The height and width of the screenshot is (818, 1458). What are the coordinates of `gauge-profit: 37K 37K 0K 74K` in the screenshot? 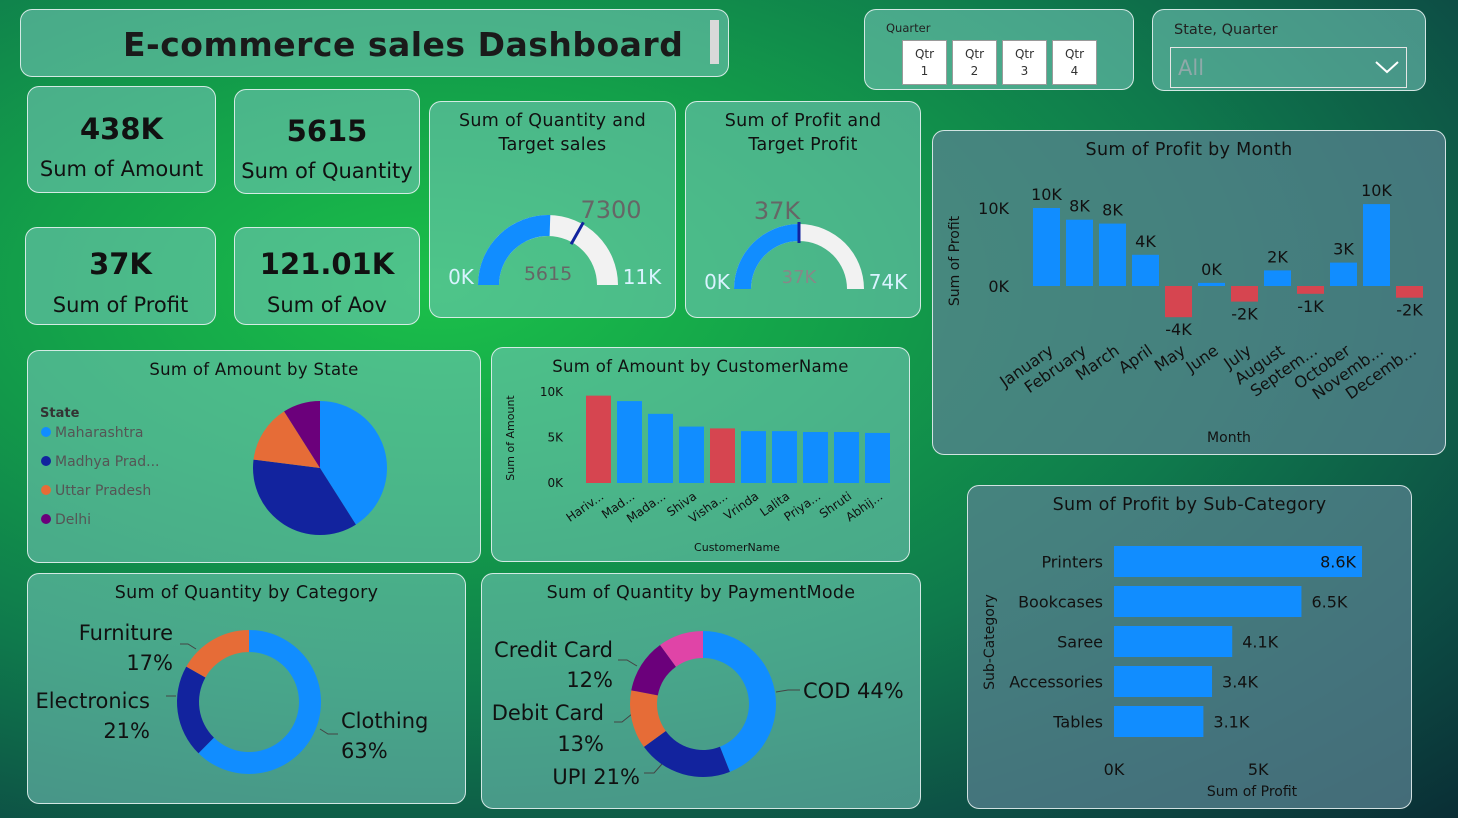 It's located at (806, 245).